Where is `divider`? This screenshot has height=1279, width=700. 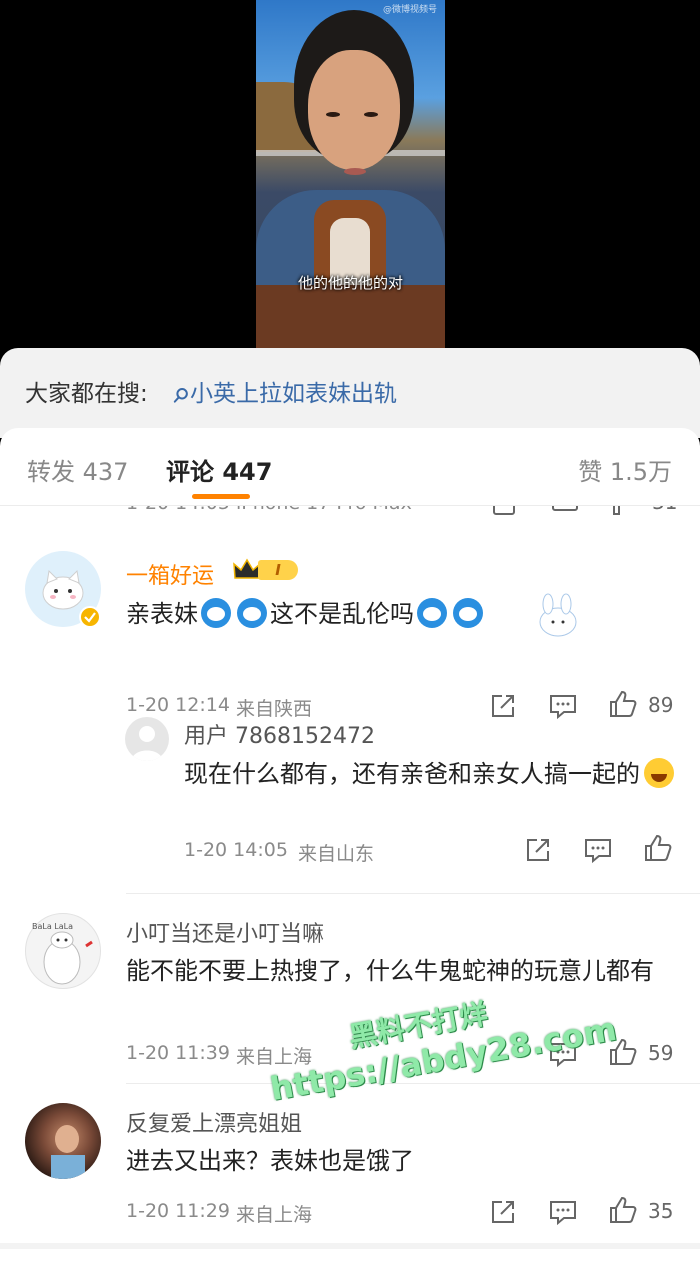
divider is located at coordinates (413, 893).